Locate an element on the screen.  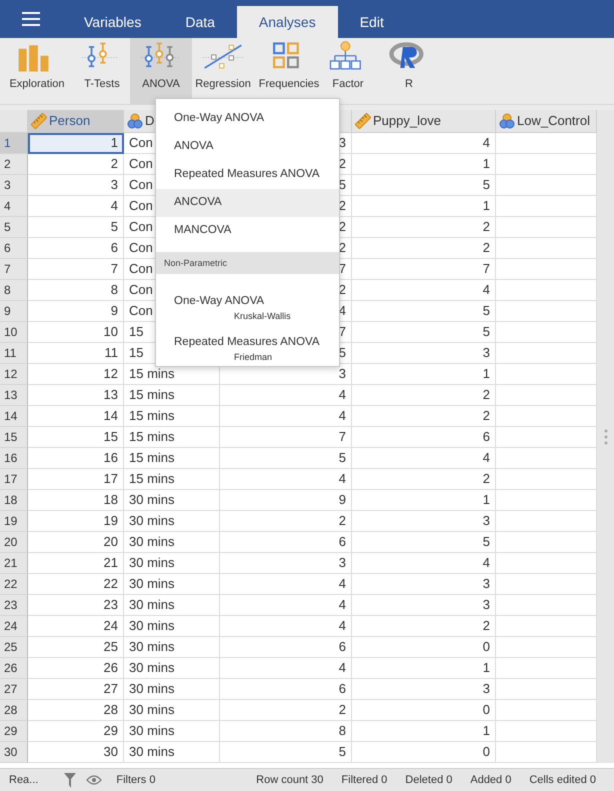
row-number: 13 is located at coordinates (14, 395).